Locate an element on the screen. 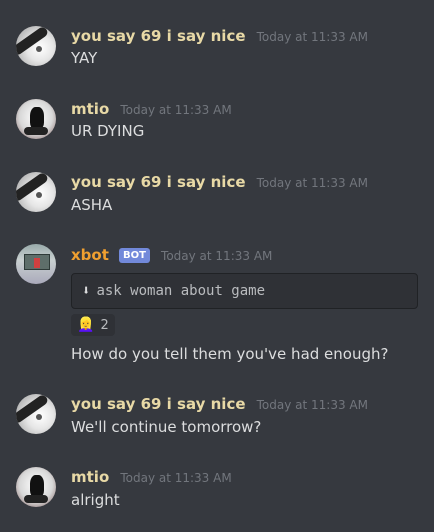 The height and width of the screenshot is (532, 434). down-arrow-icon: ⬇ is located at coordinates (86, 291).